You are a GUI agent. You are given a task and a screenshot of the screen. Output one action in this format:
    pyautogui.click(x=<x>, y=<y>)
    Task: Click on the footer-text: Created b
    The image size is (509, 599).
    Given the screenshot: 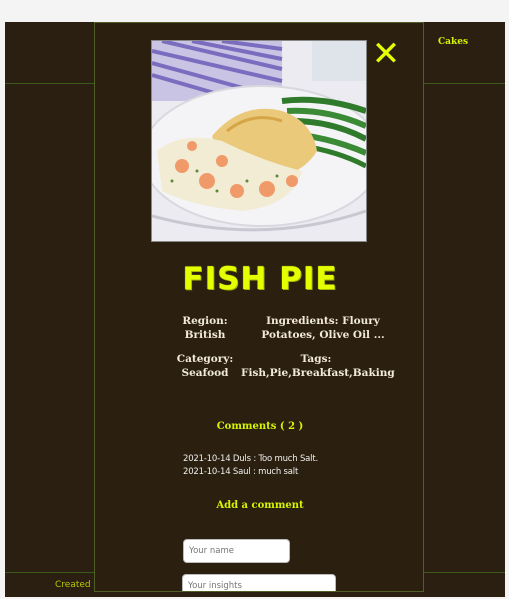 What is the action you would take?
    pyautogui.click(x=77, y=585)
    